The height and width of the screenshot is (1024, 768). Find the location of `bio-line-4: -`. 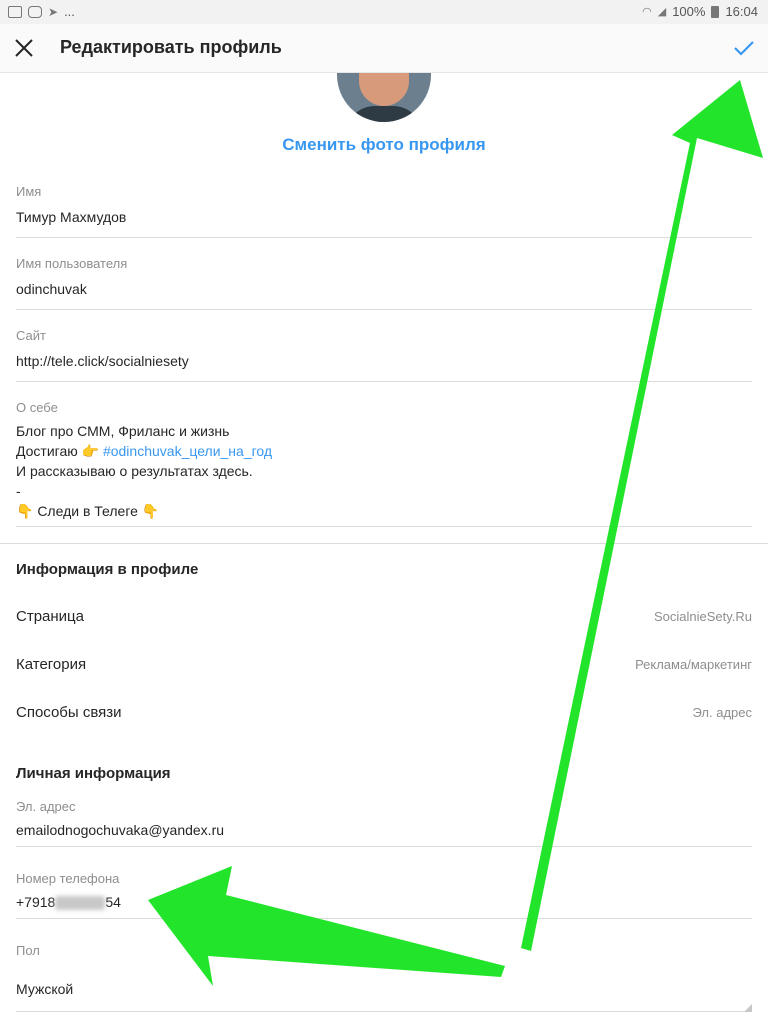

bio-line-4: - is located at coordinates (18, 491).